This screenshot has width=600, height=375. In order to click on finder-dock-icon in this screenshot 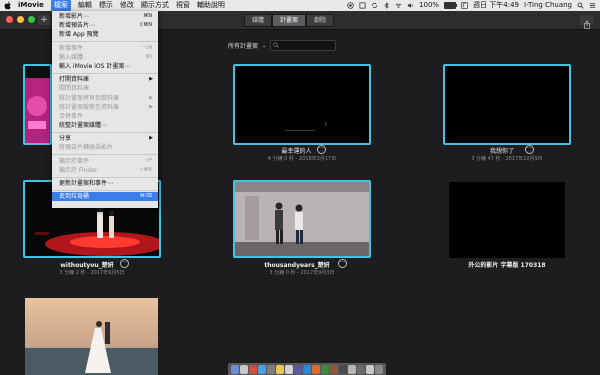, I will do `click(235, 369)`.